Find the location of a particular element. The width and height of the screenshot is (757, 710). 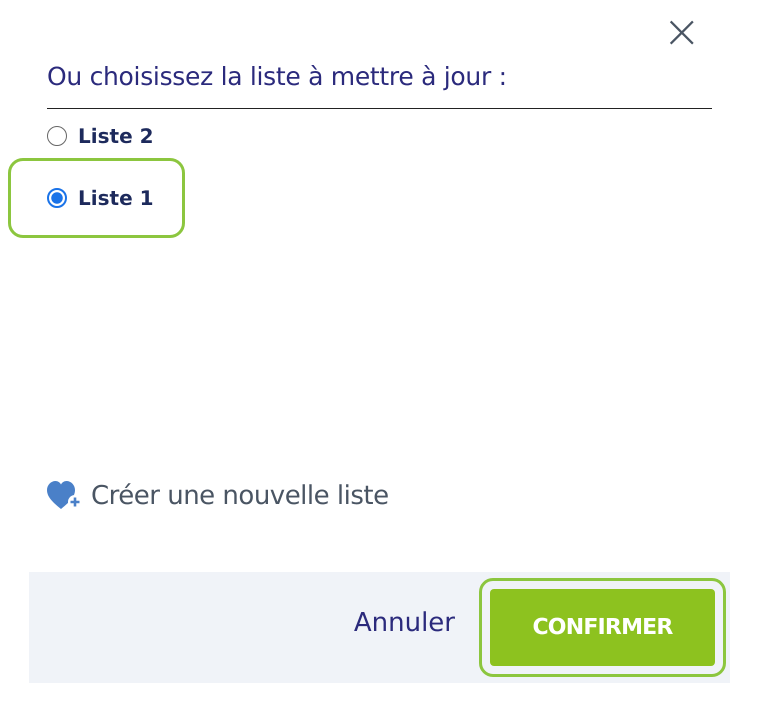

radio-option: Liste 2 is located at coordinates (100, 136).